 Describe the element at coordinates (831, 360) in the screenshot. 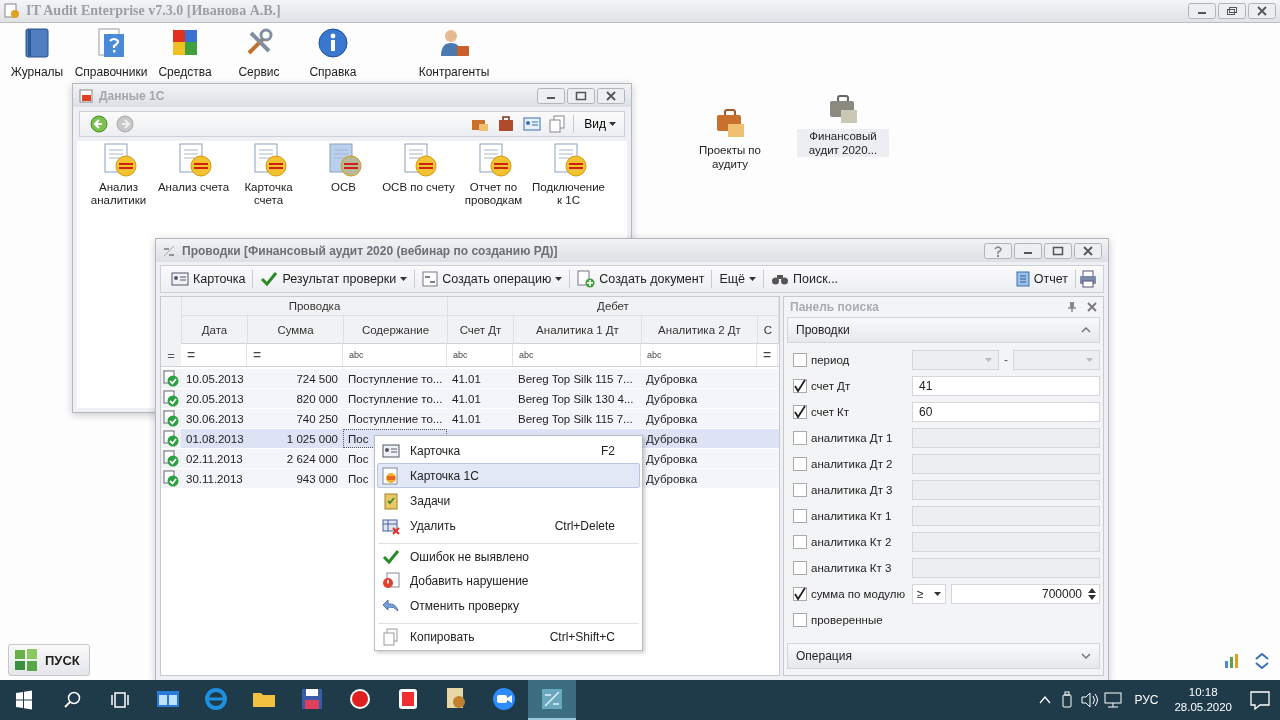

I see `filter-label: период` at that location.